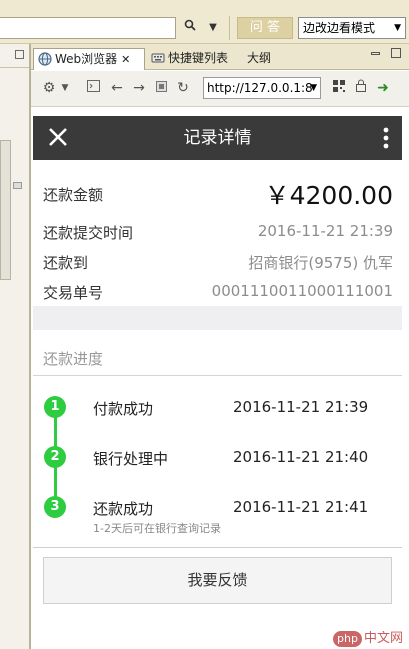 The height and width of the screenshot is (649, 409). I want to click on refresh-icon: ↻, so click(183, 88).